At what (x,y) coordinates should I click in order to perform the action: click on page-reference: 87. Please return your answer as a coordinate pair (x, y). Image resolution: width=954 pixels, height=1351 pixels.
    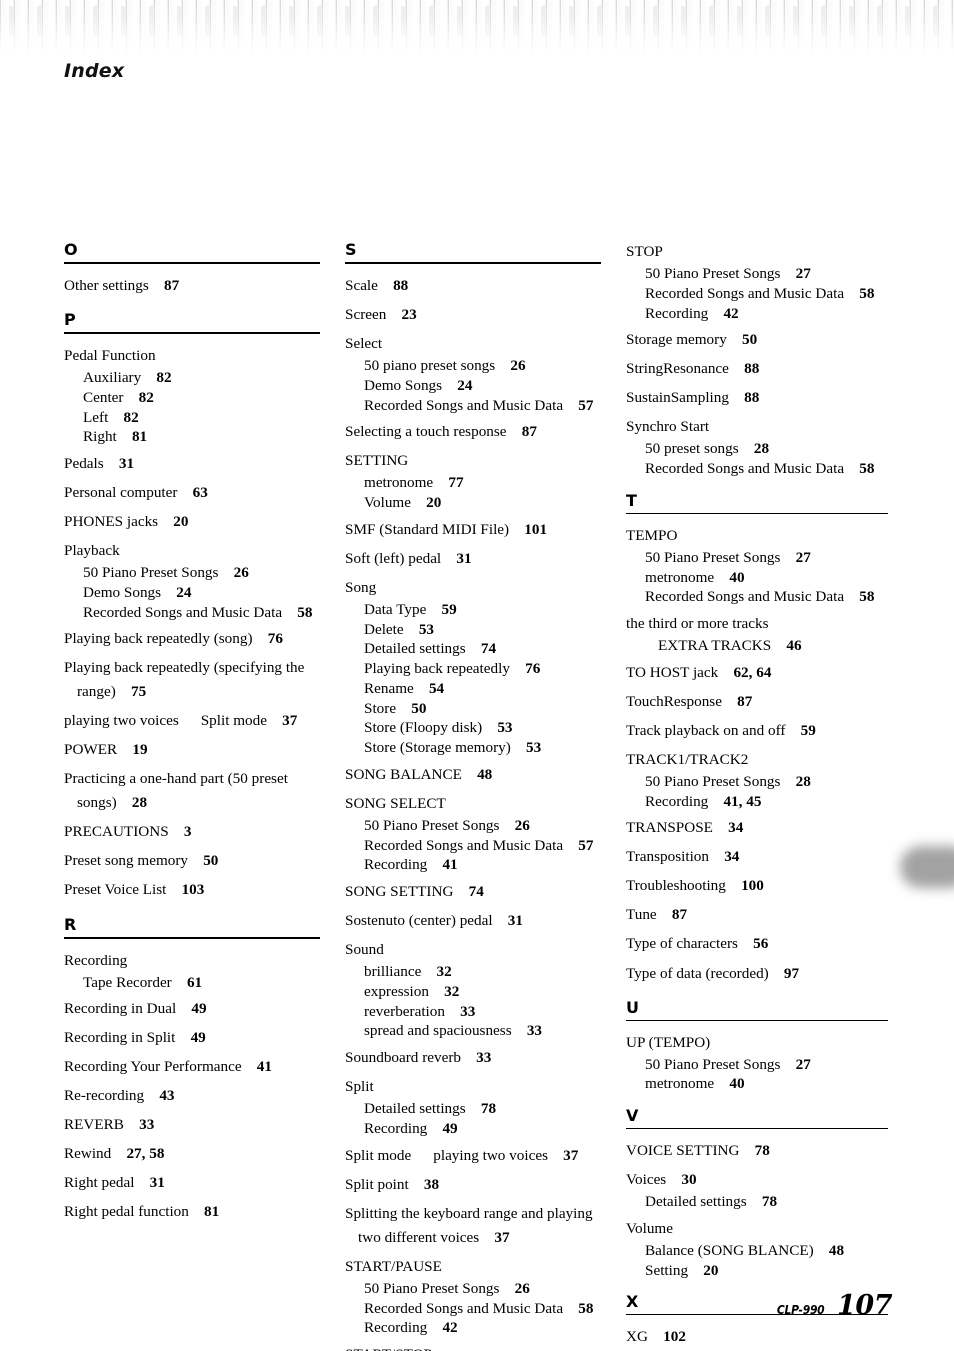
    Looking at the image, I should click on (679, 914).